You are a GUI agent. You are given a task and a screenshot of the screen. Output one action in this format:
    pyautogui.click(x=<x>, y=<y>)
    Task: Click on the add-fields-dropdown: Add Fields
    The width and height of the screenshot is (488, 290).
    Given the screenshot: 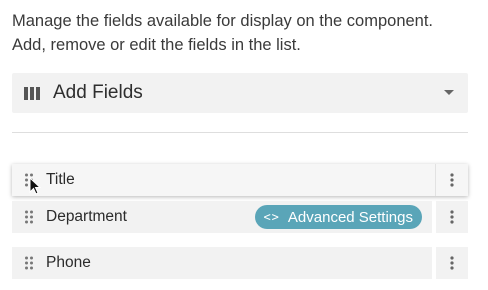 What is the action you would take?
    pyautogui.click(x=240, y=93)
    